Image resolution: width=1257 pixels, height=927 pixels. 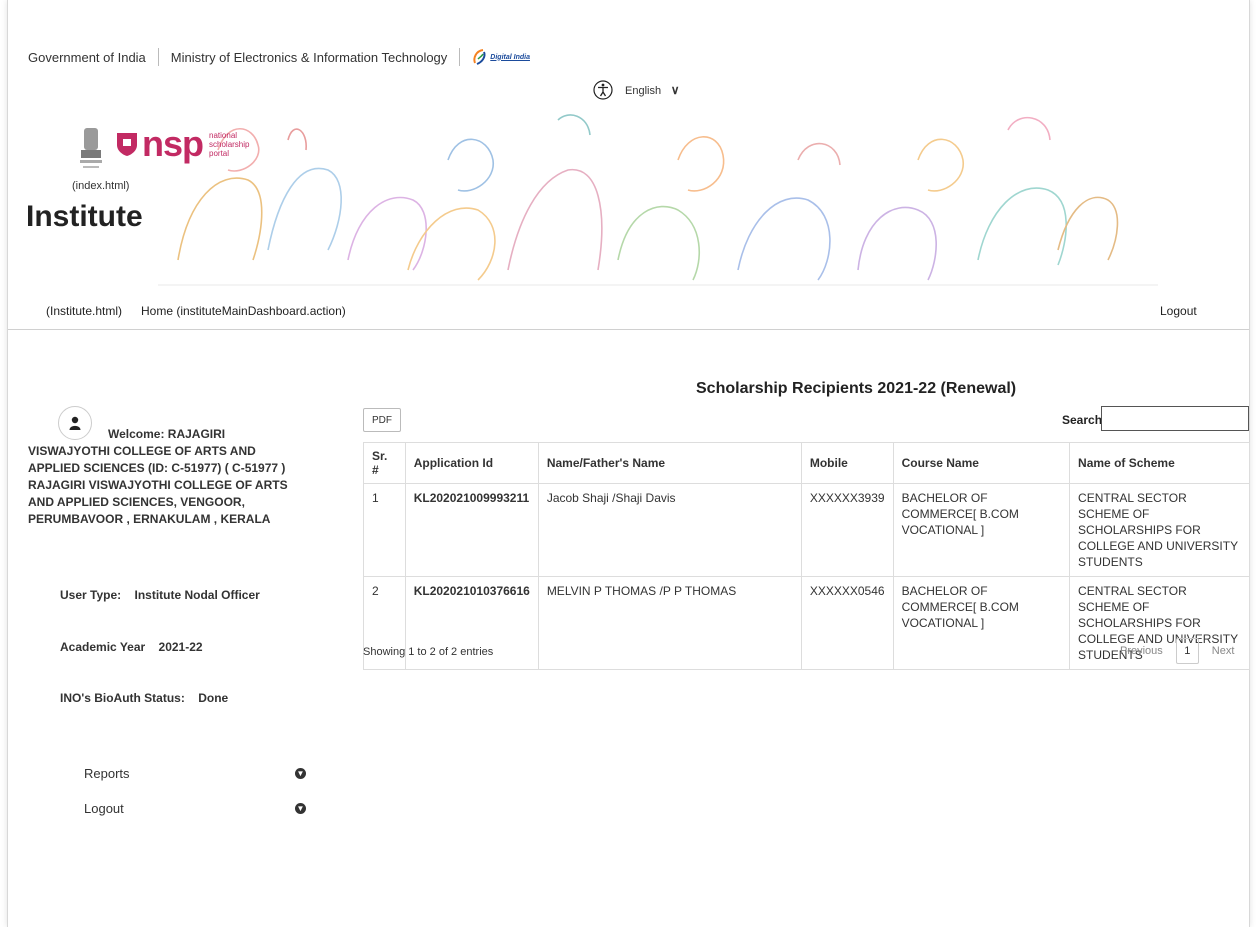 I want to click on language-bar: English ∨, so click(x=636, y=90).